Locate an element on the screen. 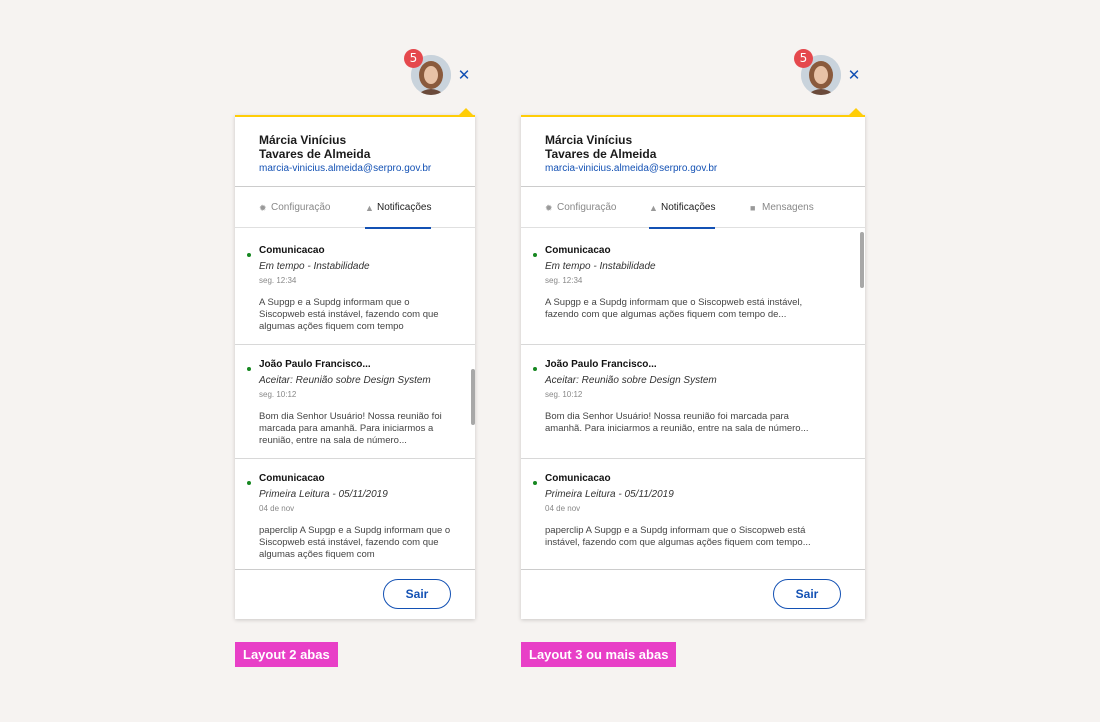 This screenshot has height=722, width=1100. envelope-icon: ■ is located at coordinates (753, 207).